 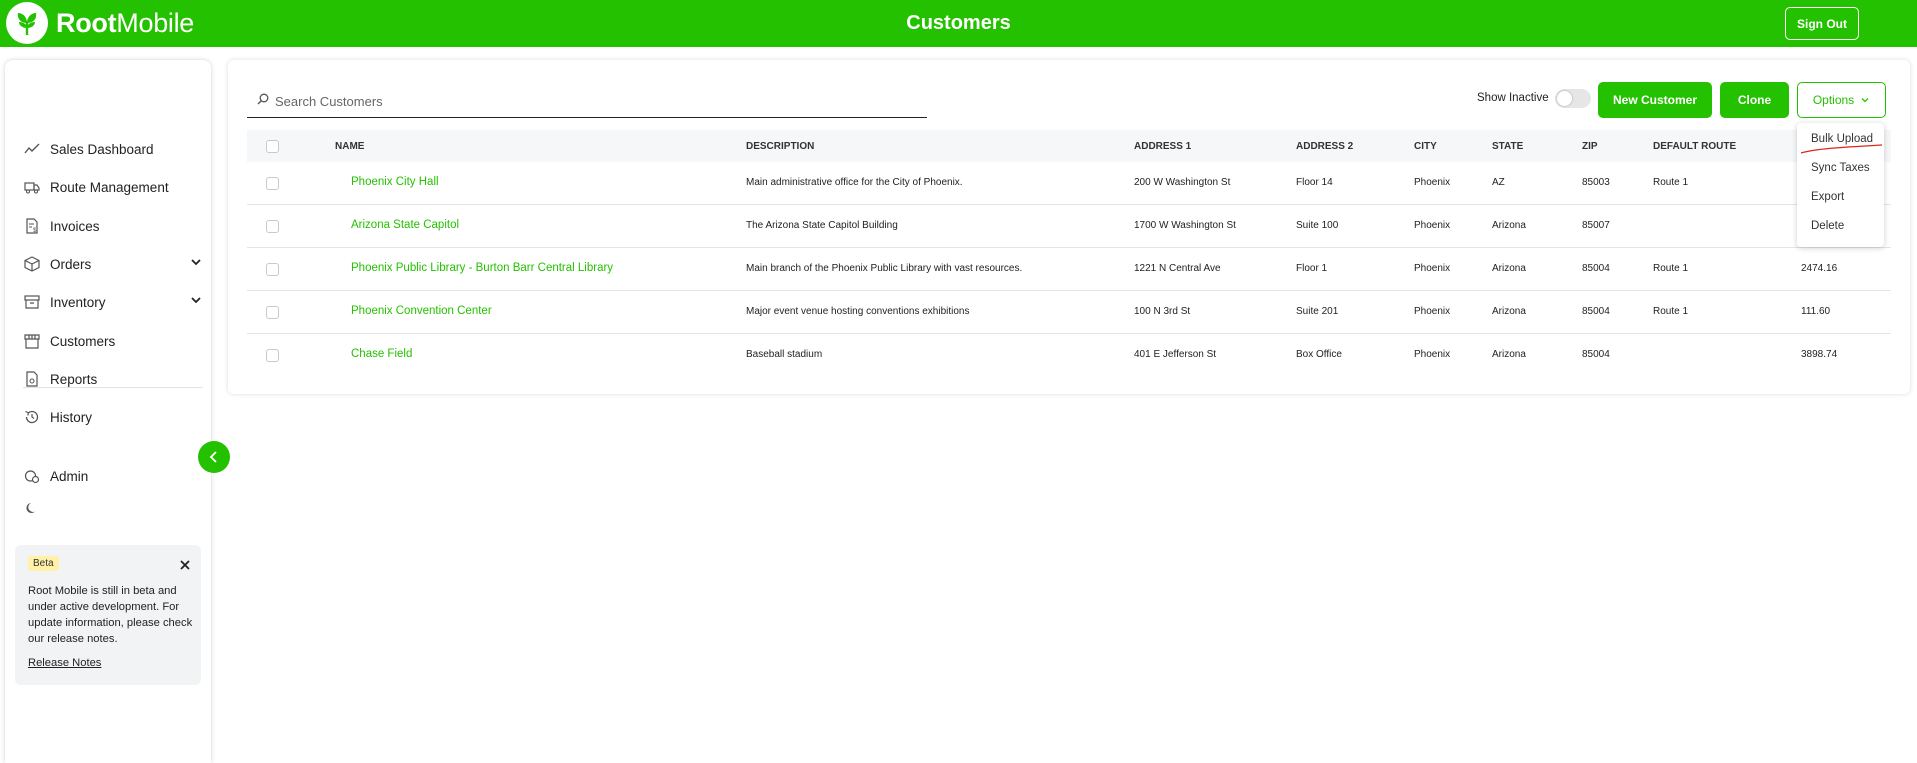 I want to click on customer-name-link: Phoenix City Hall, so click(x=395, y=182).